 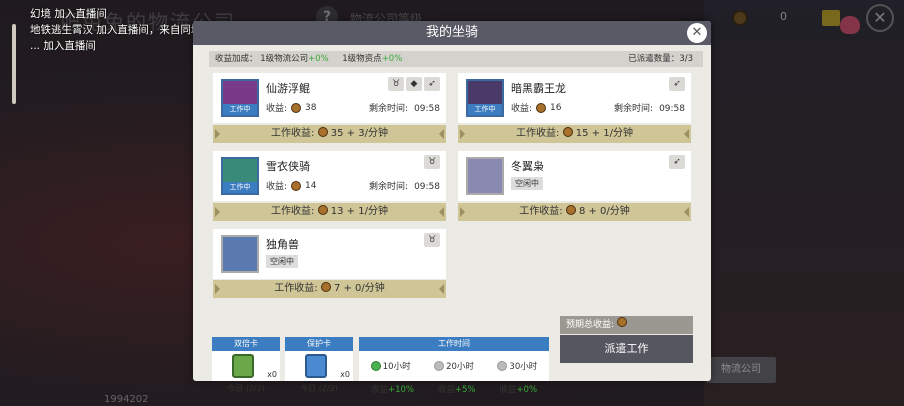 I want to click on chat-line: ... 加入直播间, so click(x=63, y=46).